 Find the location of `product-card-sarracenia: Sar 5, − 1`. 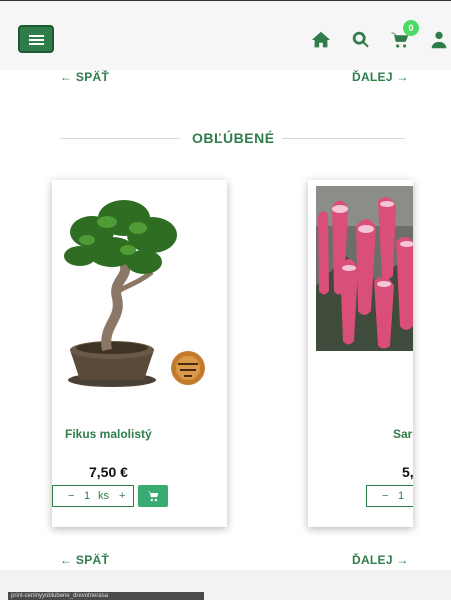

product-card-sarracenia: Sar 5, − 1 is located at coordinates (360, 353).